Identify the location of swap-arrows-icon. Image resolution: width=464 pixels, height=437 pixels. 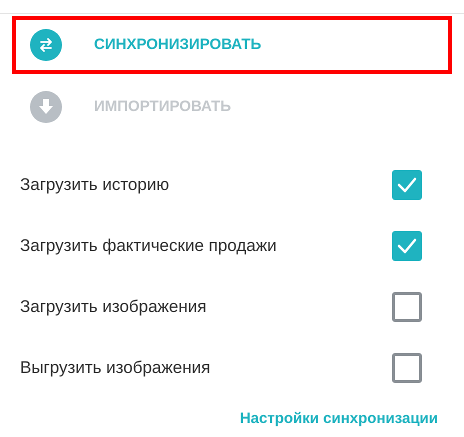
(46, 45).